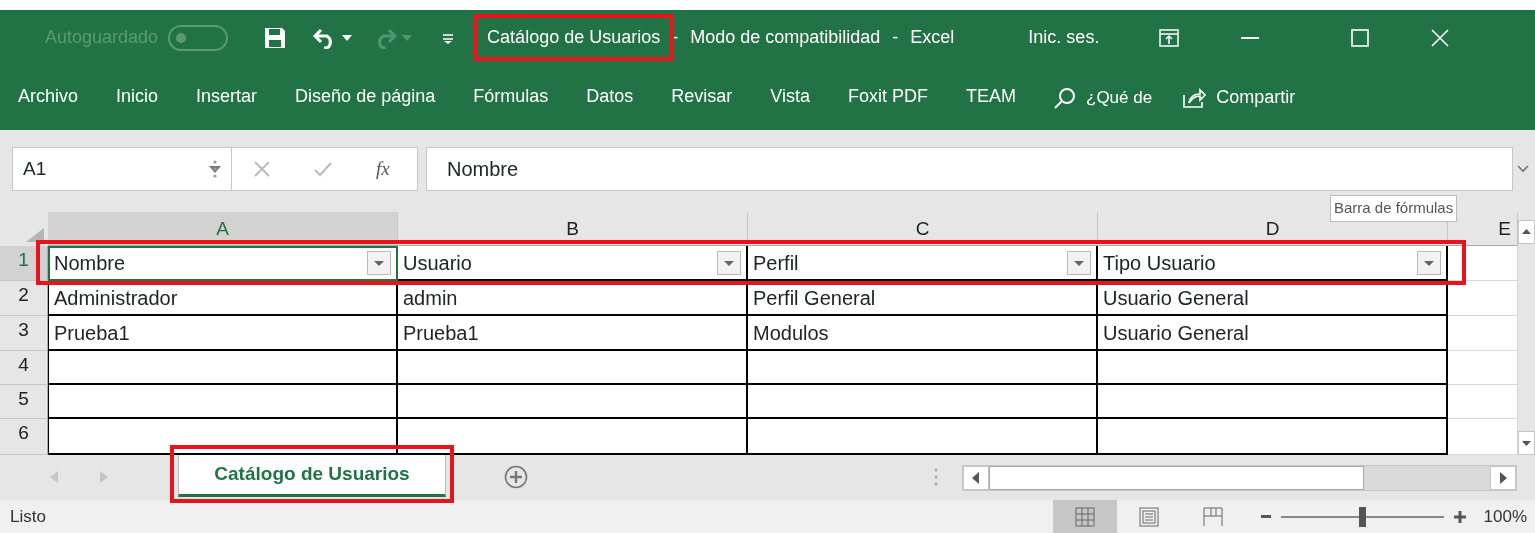 The width and height of the screenshot is (1535, 533). What do you see at coordinates (1505, 516) in the screenshot?
I see `zoom-level: 100%` at bounding box center [1505, 516].